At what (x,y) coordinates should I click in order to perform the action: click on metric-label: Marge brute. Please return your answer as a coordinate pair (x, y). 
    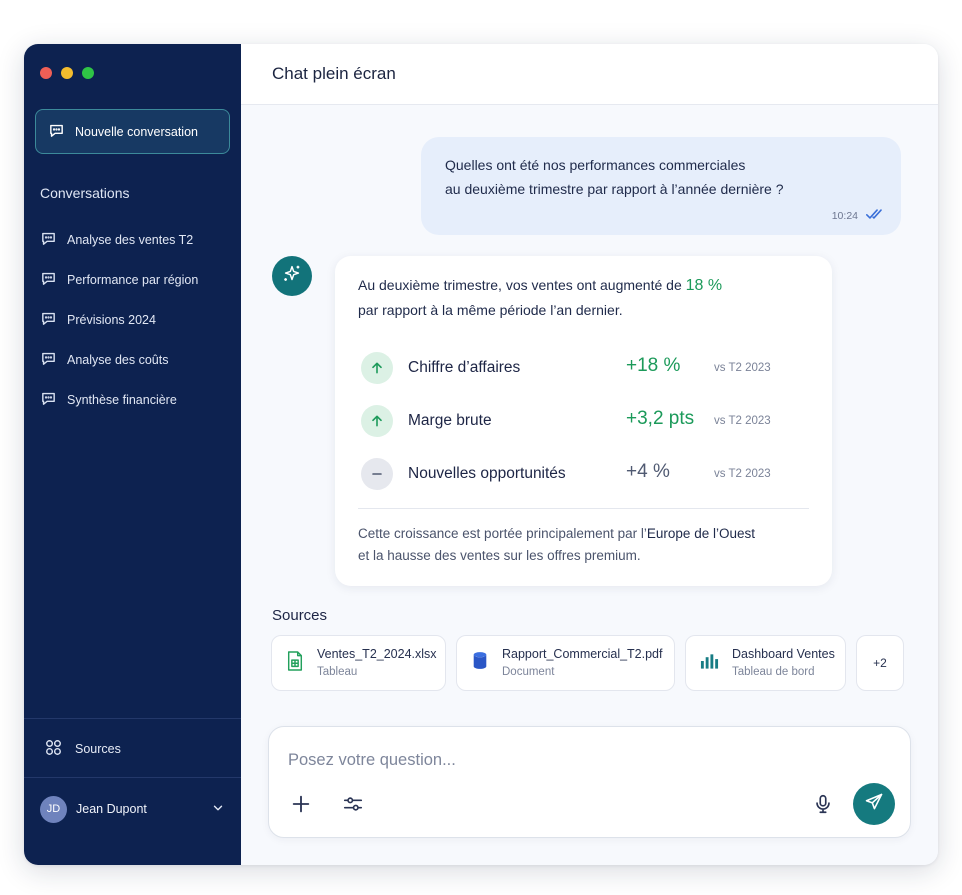
    Looking at the image, I should click on (450, 420).